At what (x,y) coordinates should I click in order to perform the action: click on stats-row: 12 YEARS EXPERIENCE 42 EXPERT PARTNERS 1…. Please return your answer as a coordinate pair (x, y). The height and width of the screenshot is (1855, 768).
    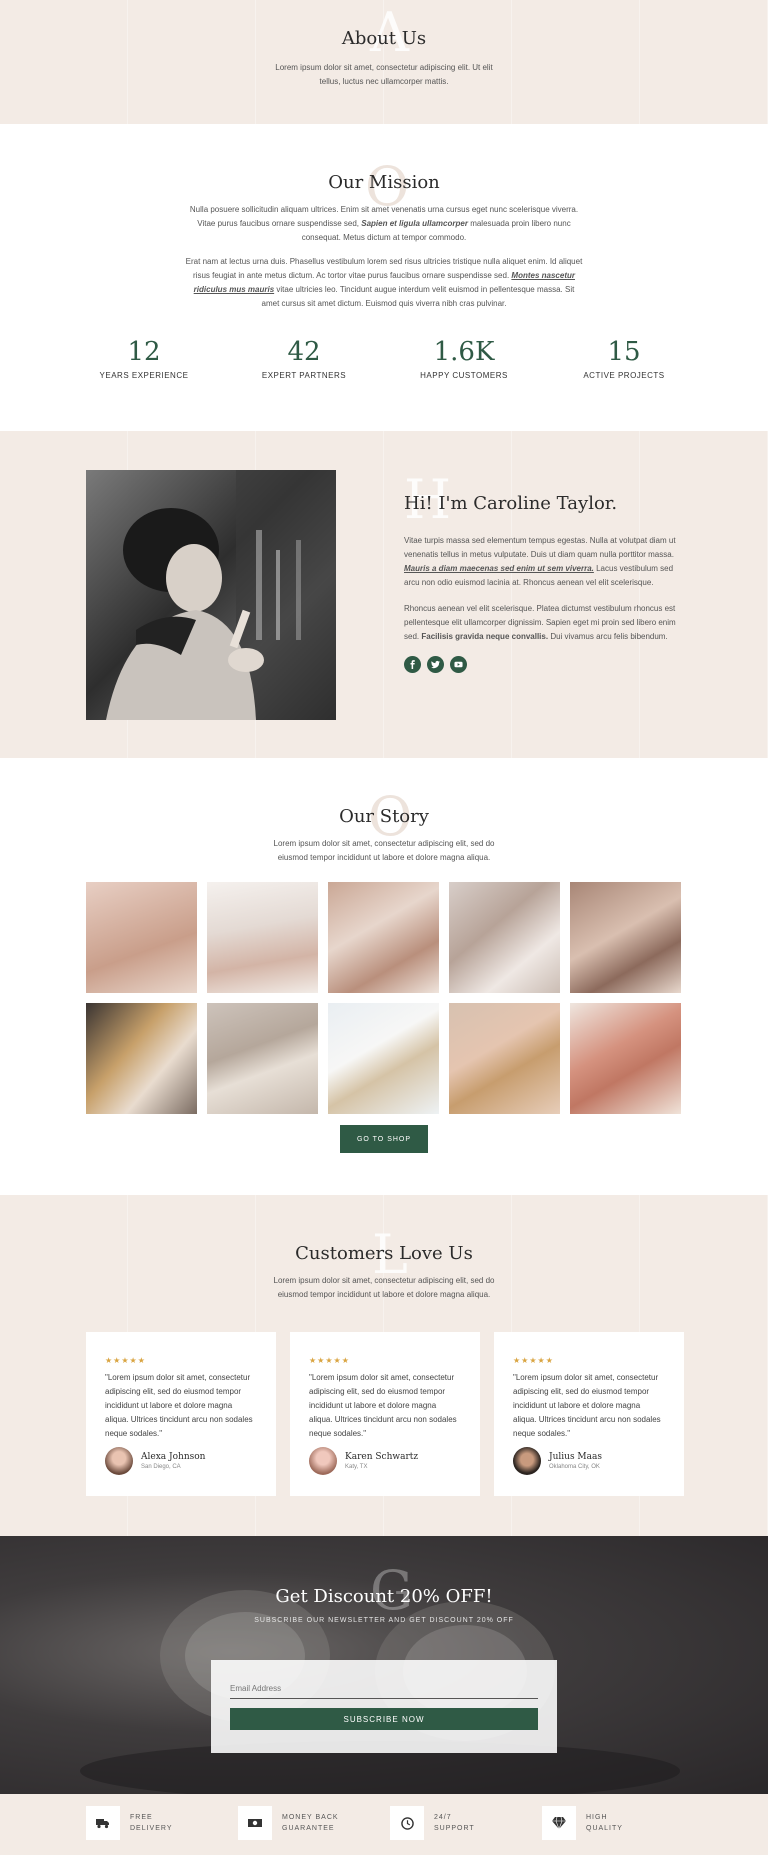
    Looking at the image, I should click on (384, 358).